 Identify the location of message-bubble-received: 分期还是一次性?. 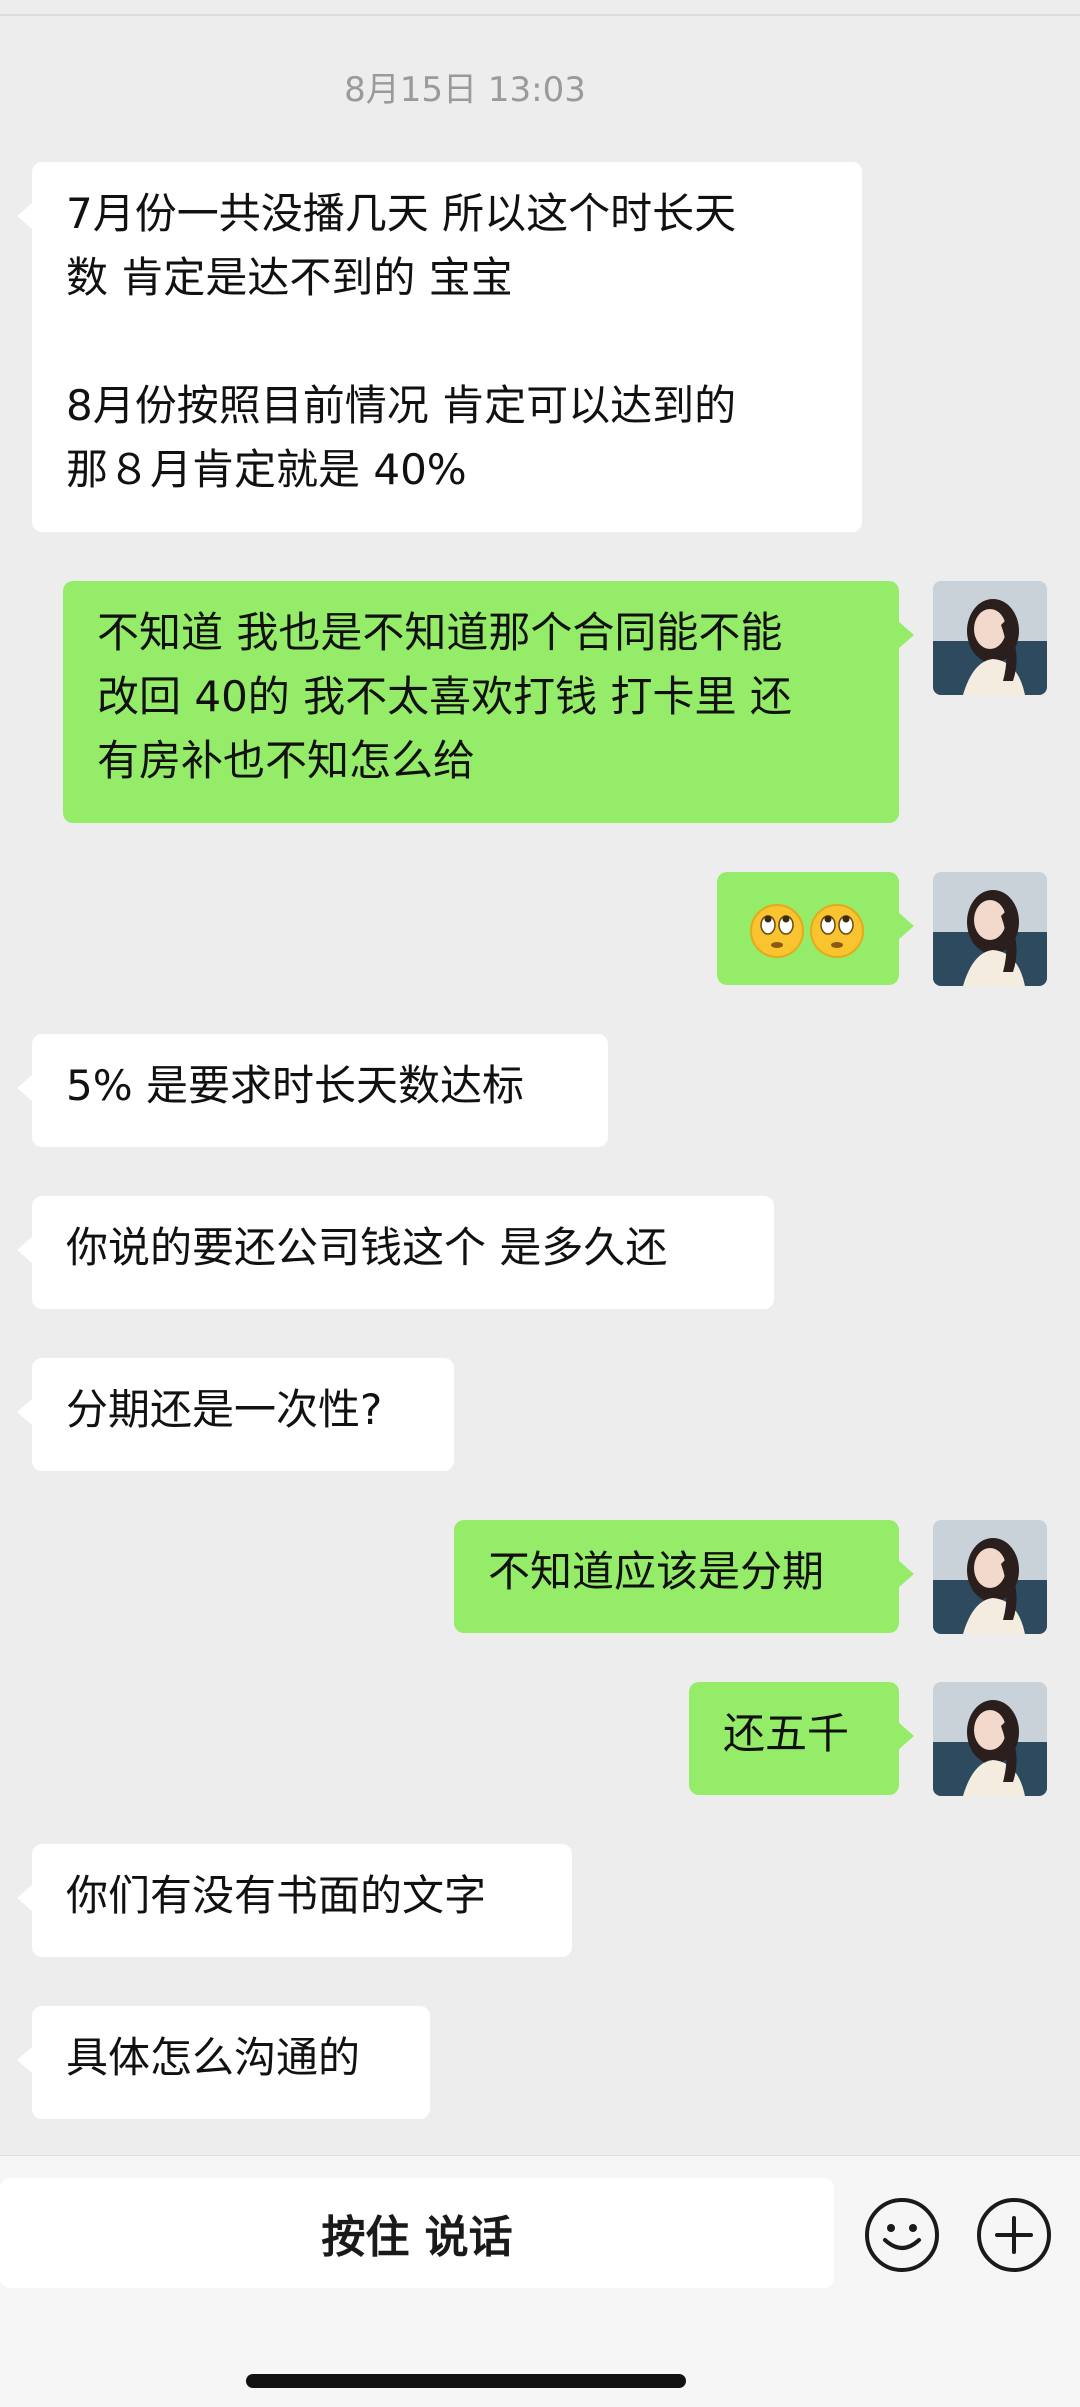
(235, 1414).